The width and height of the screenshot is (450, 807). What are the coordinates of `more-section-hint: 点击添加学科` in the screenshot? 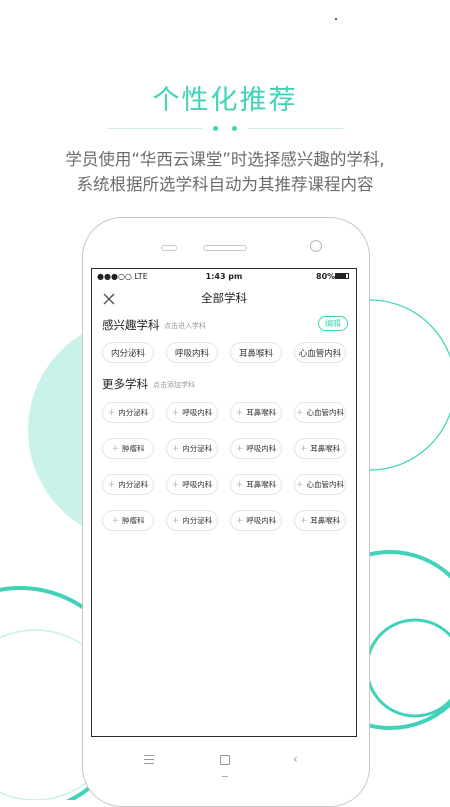 It's located at (174, 385).